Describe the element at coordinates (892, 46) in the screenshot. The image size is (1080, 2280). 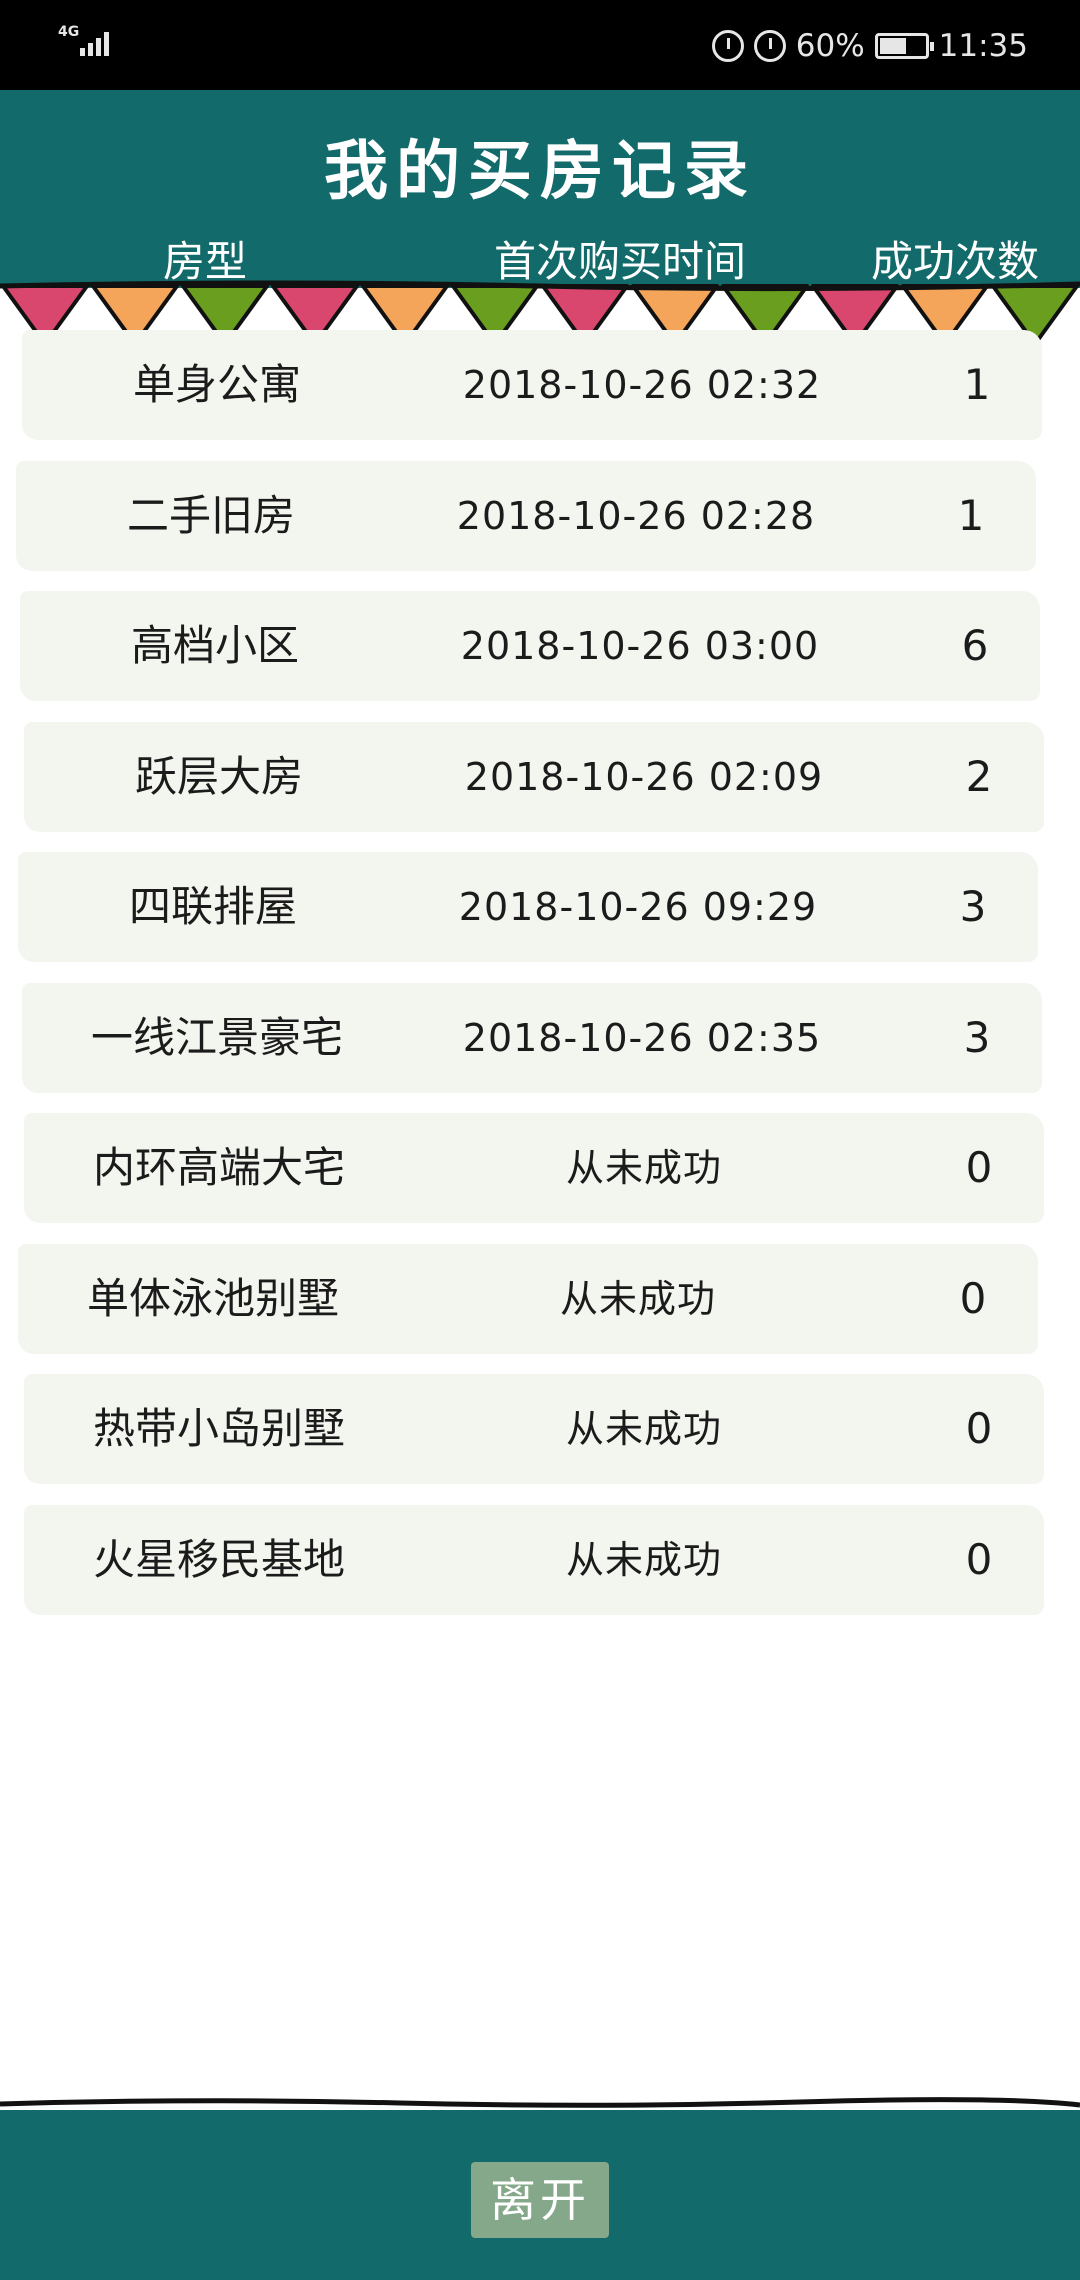
I see `battery-fill` at that location.